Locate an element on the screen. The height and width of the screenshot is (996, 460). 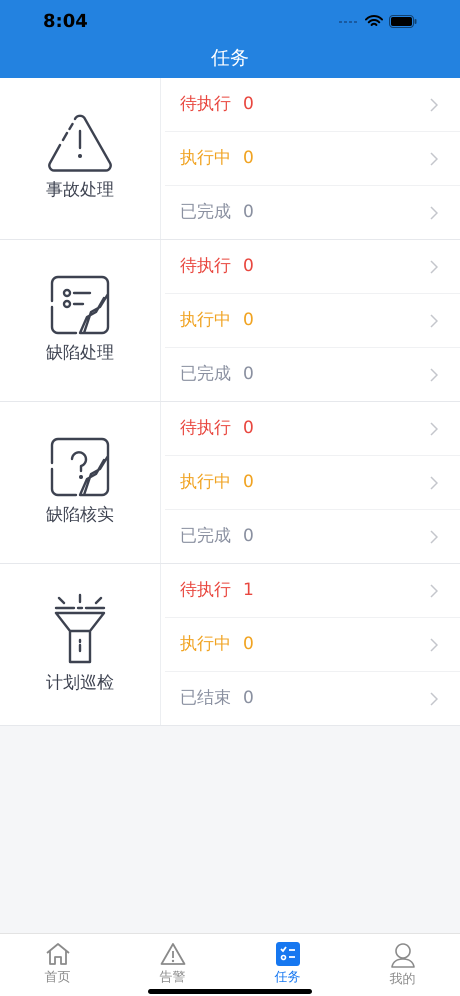
tab-item: 告警 is located at coordinates (172, 965).